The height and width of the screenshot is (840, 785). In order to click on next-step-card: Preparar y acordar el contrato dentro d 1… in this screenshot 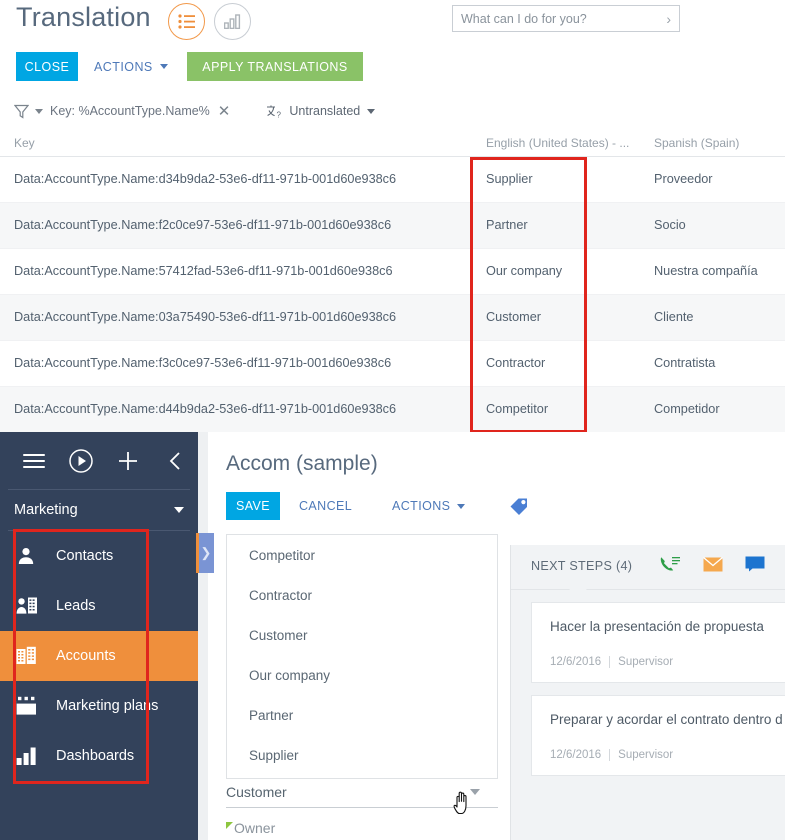, I will do `click(658, 735)`.